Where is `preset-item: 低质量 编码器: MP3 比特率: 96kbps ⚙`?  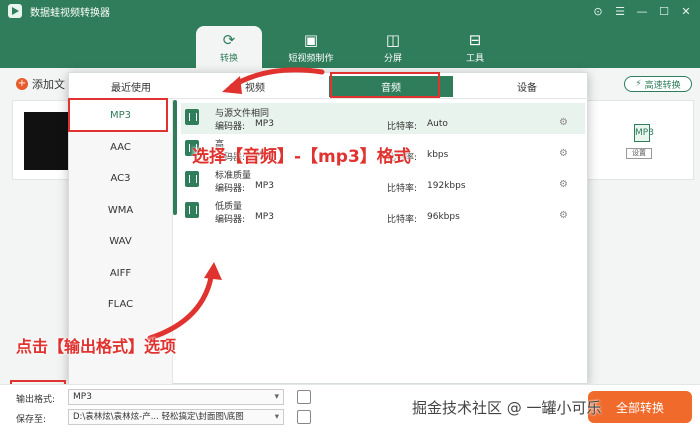
preset-item: 低质量 编码器: MP3 比特率: 96kbps ⚙ is located at coordinates (383, 211).